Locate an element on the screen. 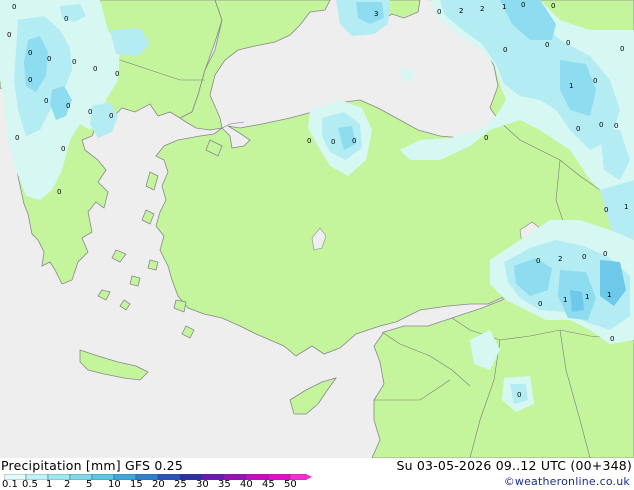 This screenshot has height=490, width=634. legend-tick-label: 5 is located at coordinates (89, 484).